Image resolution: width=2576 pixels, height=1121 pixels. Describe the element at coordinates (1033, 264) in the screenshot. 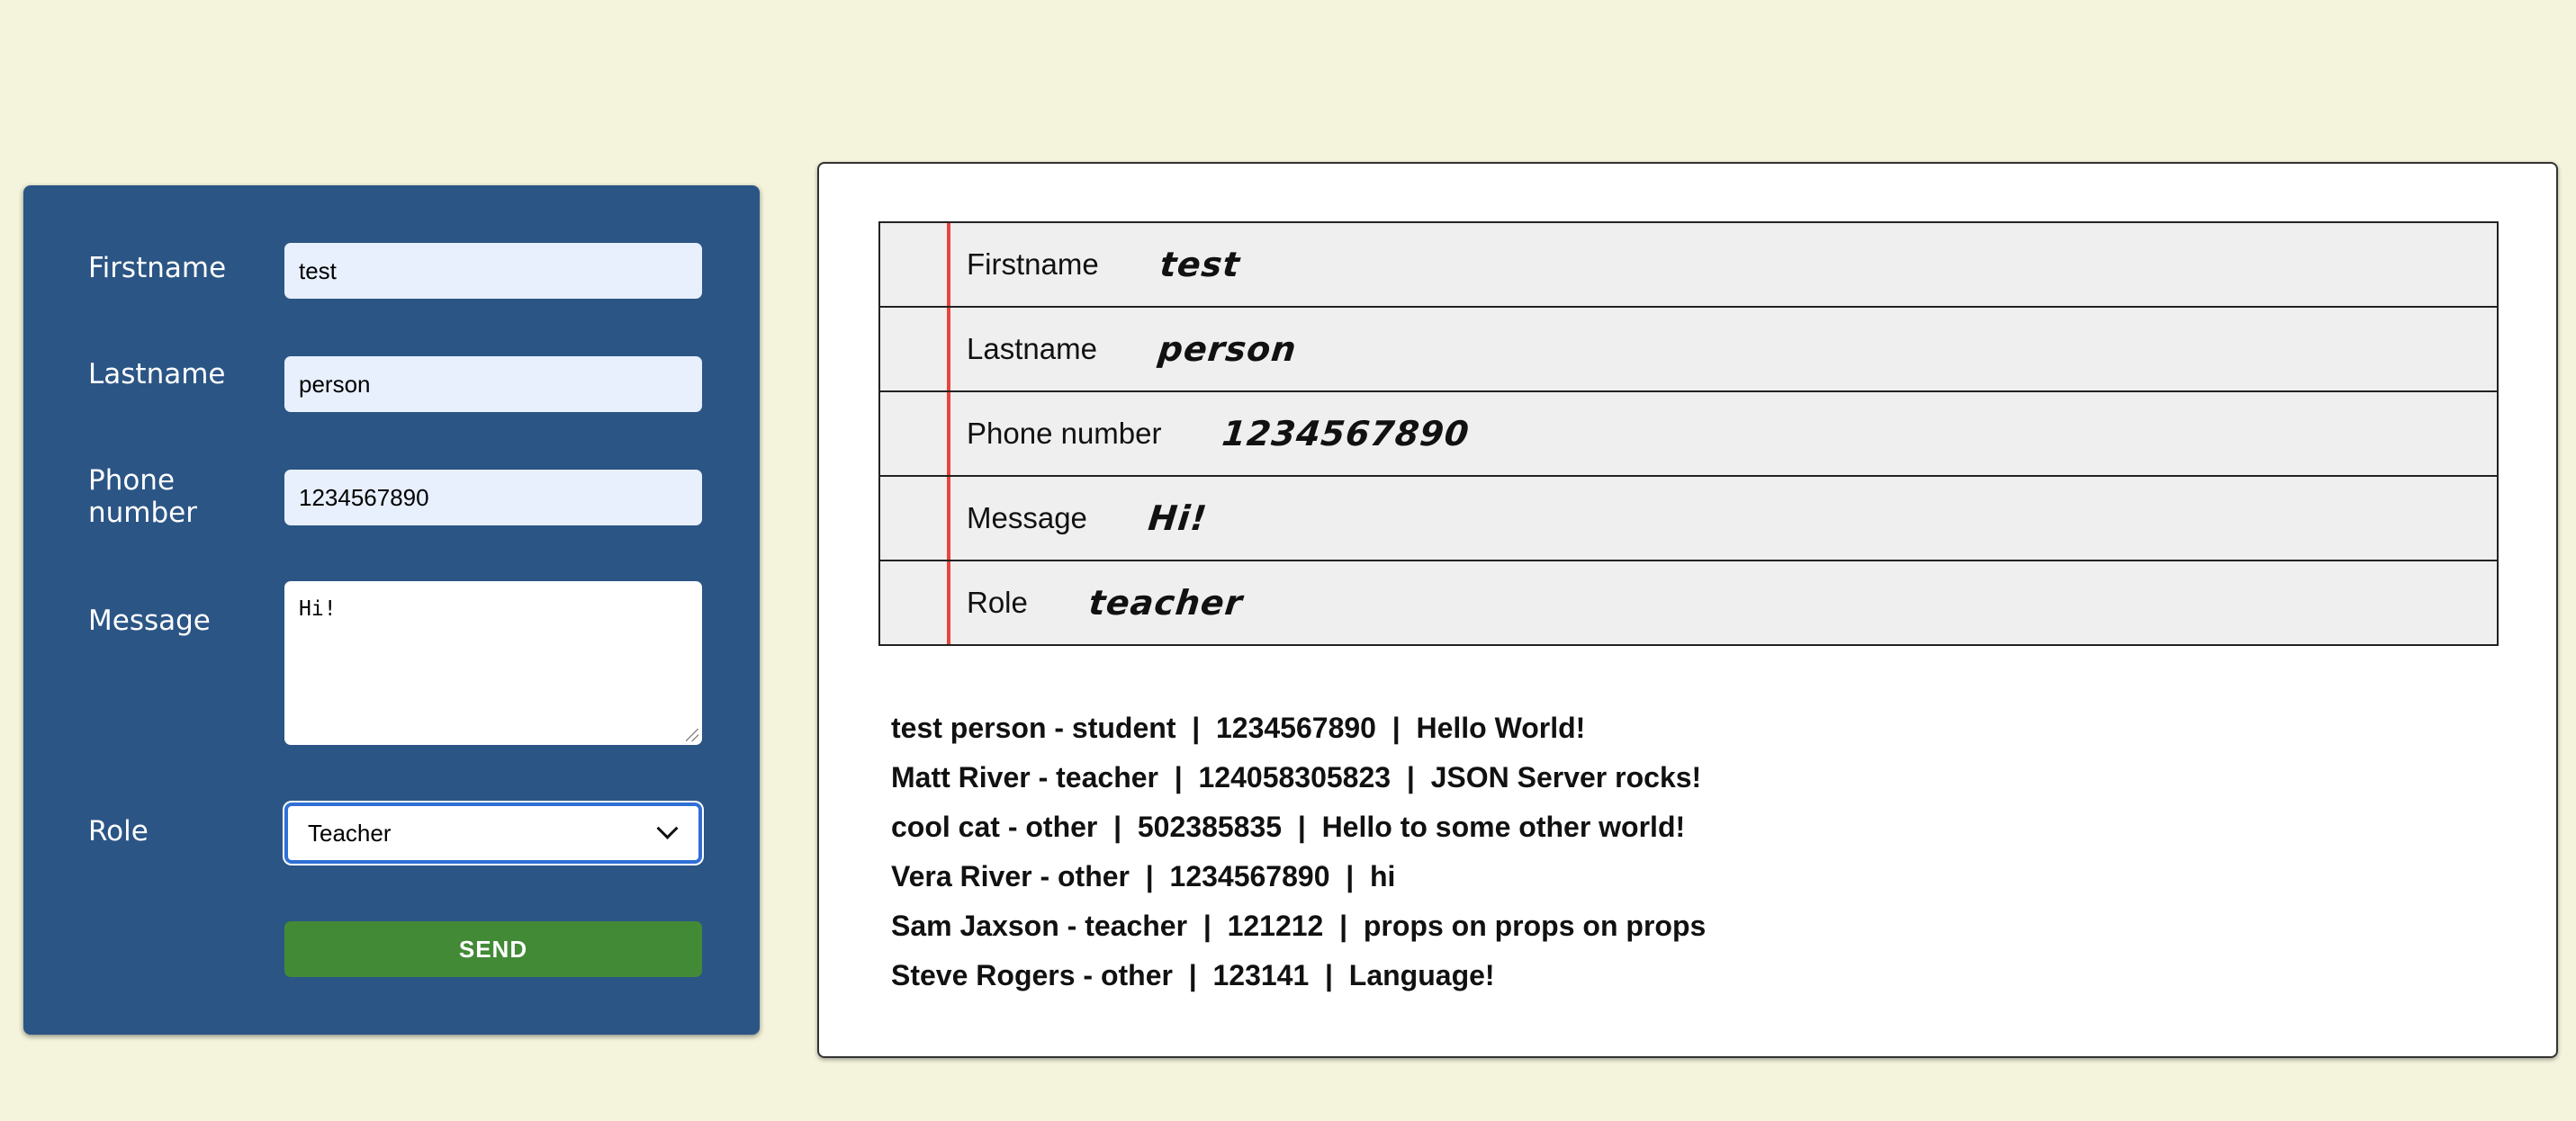

I see `note-label: Firstname` at that location.